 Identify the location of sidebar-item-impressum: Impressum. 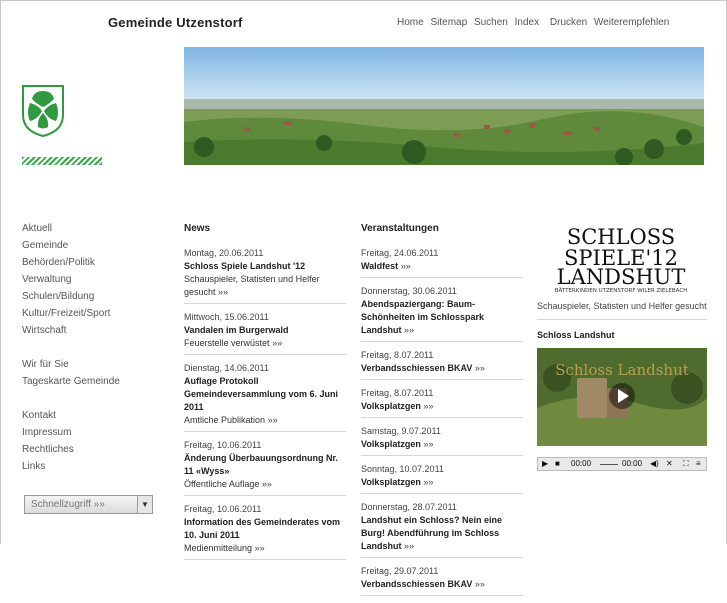
(71, 432).